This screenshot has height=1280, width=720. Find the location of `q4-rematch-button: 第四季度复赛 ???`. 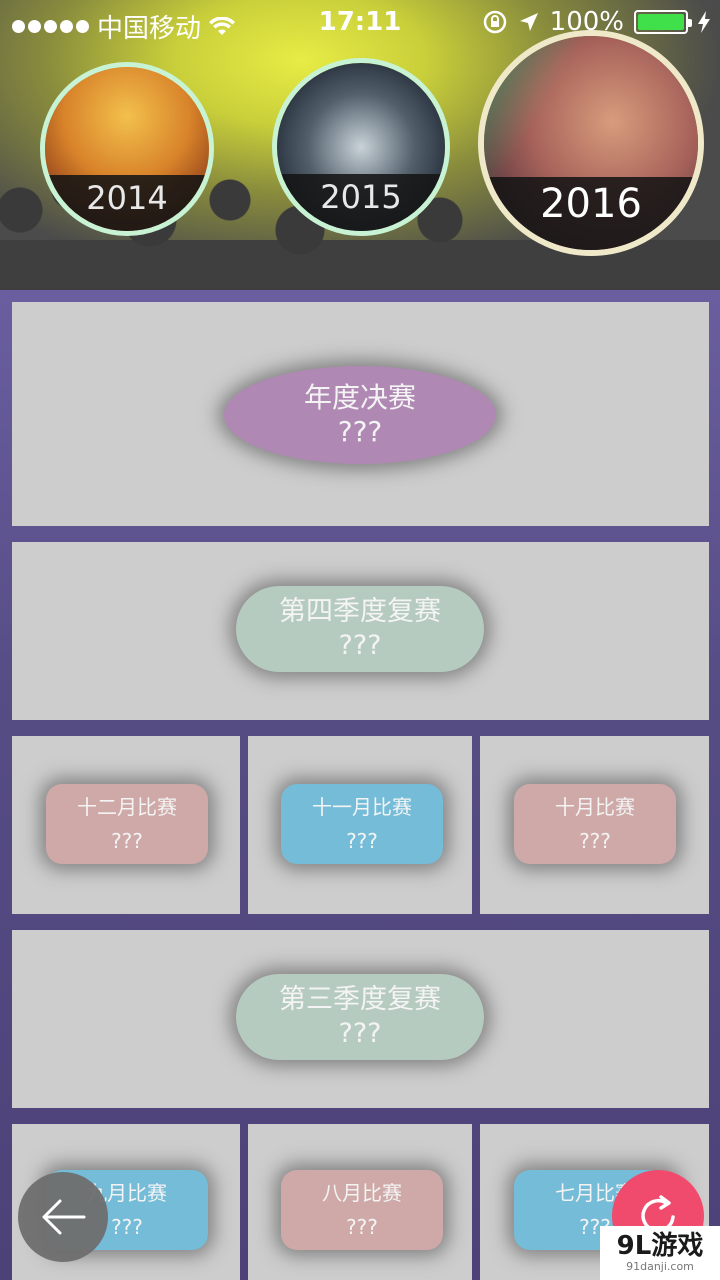

q4-rematch-button: 第四季度复赛 ??? is located at coordinates (360, 629).